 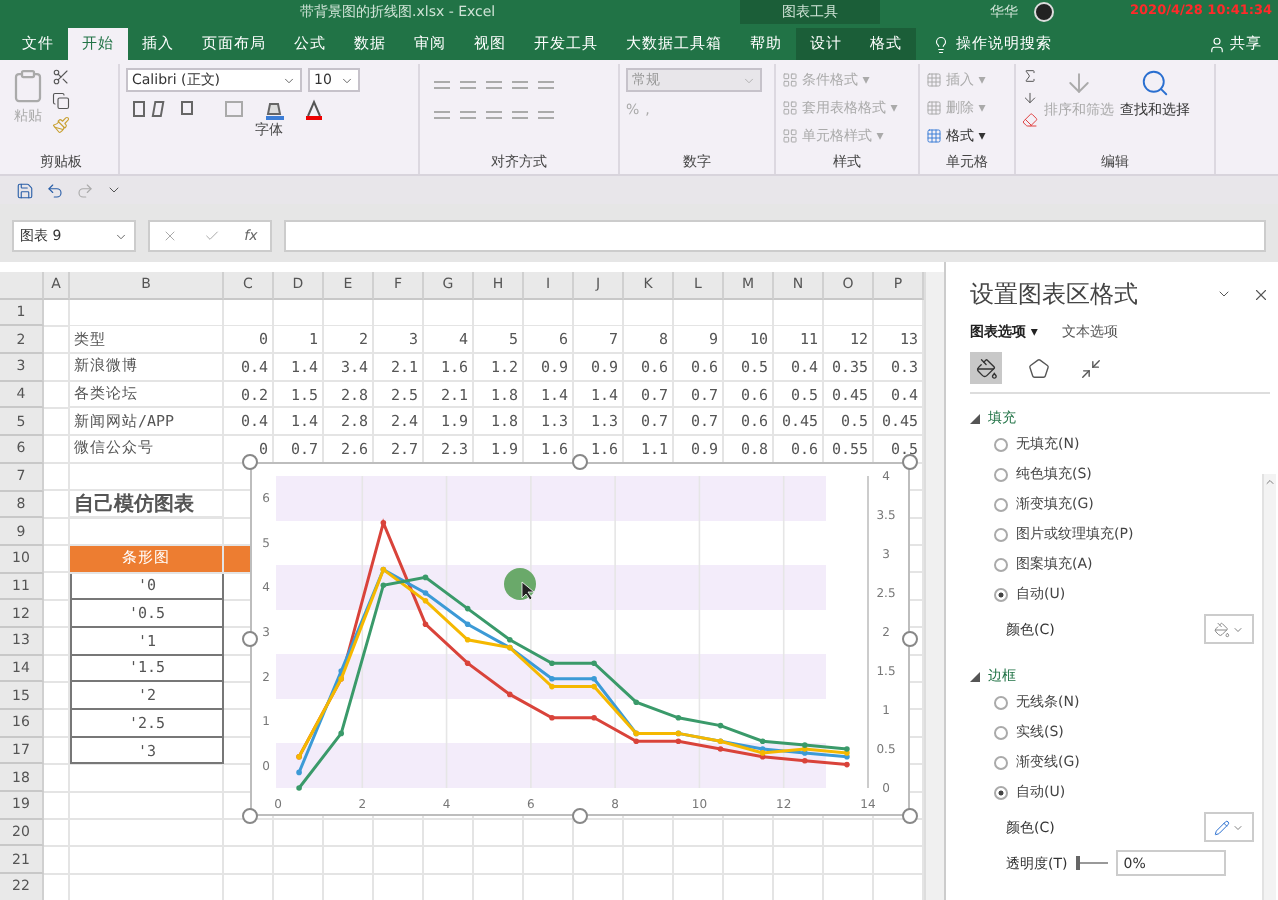 What do you see at coordinates (55, 190) in the screenshot?
I see `undo-icon` at bounding box center [55, 190].